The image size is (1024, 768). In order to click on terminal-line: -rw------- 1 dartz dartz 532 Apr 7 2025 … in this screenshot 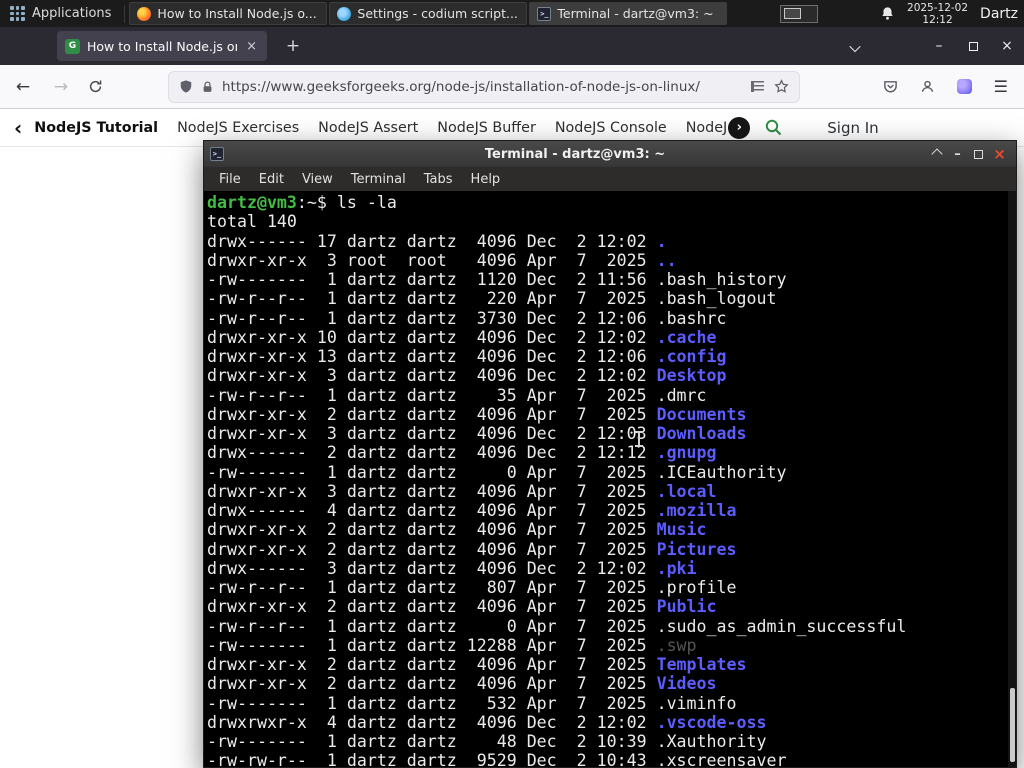, I will do `click(472, 703)`.